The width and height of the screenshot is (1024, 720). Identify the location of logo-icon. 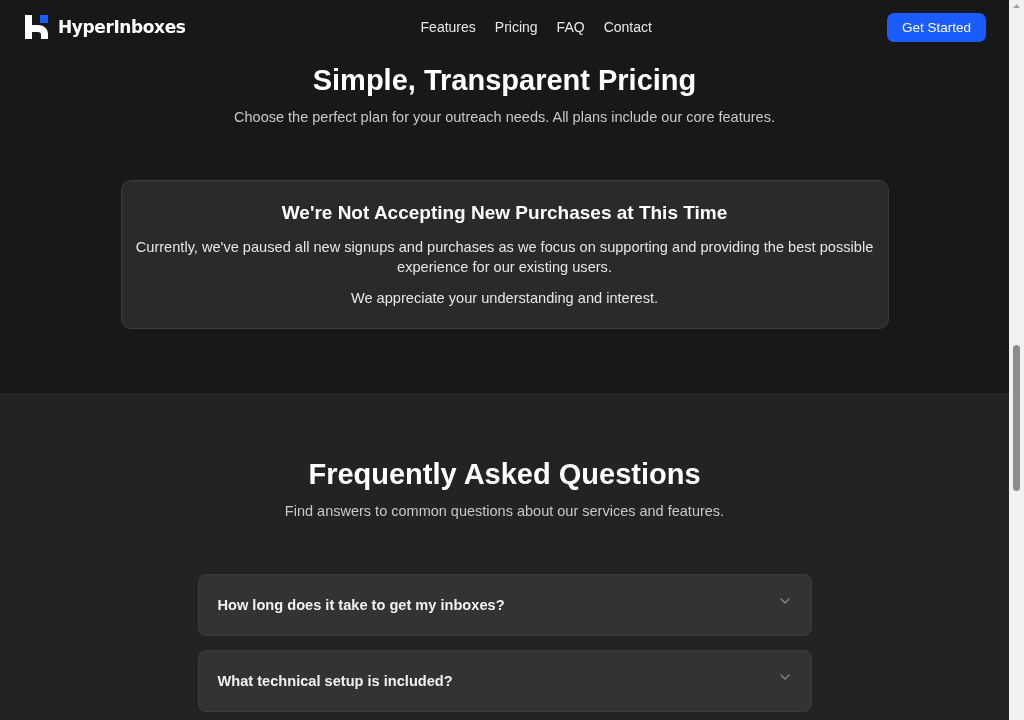
(36, 27).